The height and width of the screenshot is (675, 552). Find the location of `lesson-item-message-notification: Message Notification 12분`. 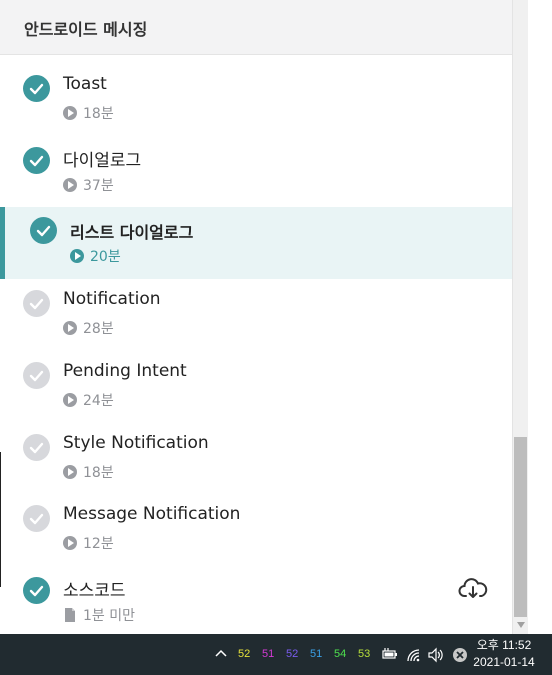

lesson-item-message-notification: Message Notification 12분 is located at coordinates (256, 521).